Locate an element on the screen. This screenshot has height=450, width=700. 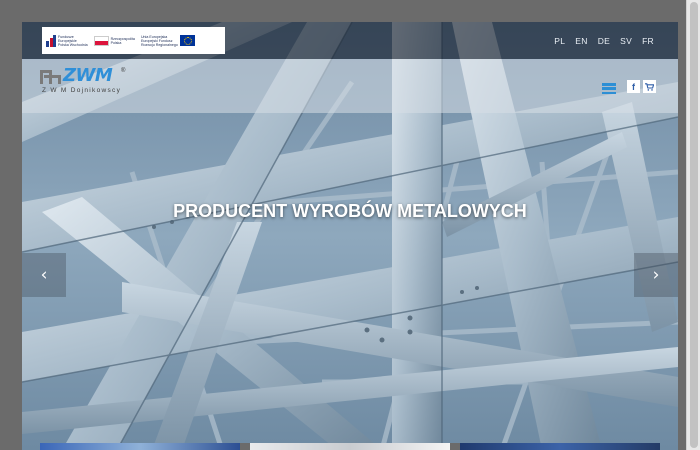
polish-flag-icon is located at coordinates (101, 40).